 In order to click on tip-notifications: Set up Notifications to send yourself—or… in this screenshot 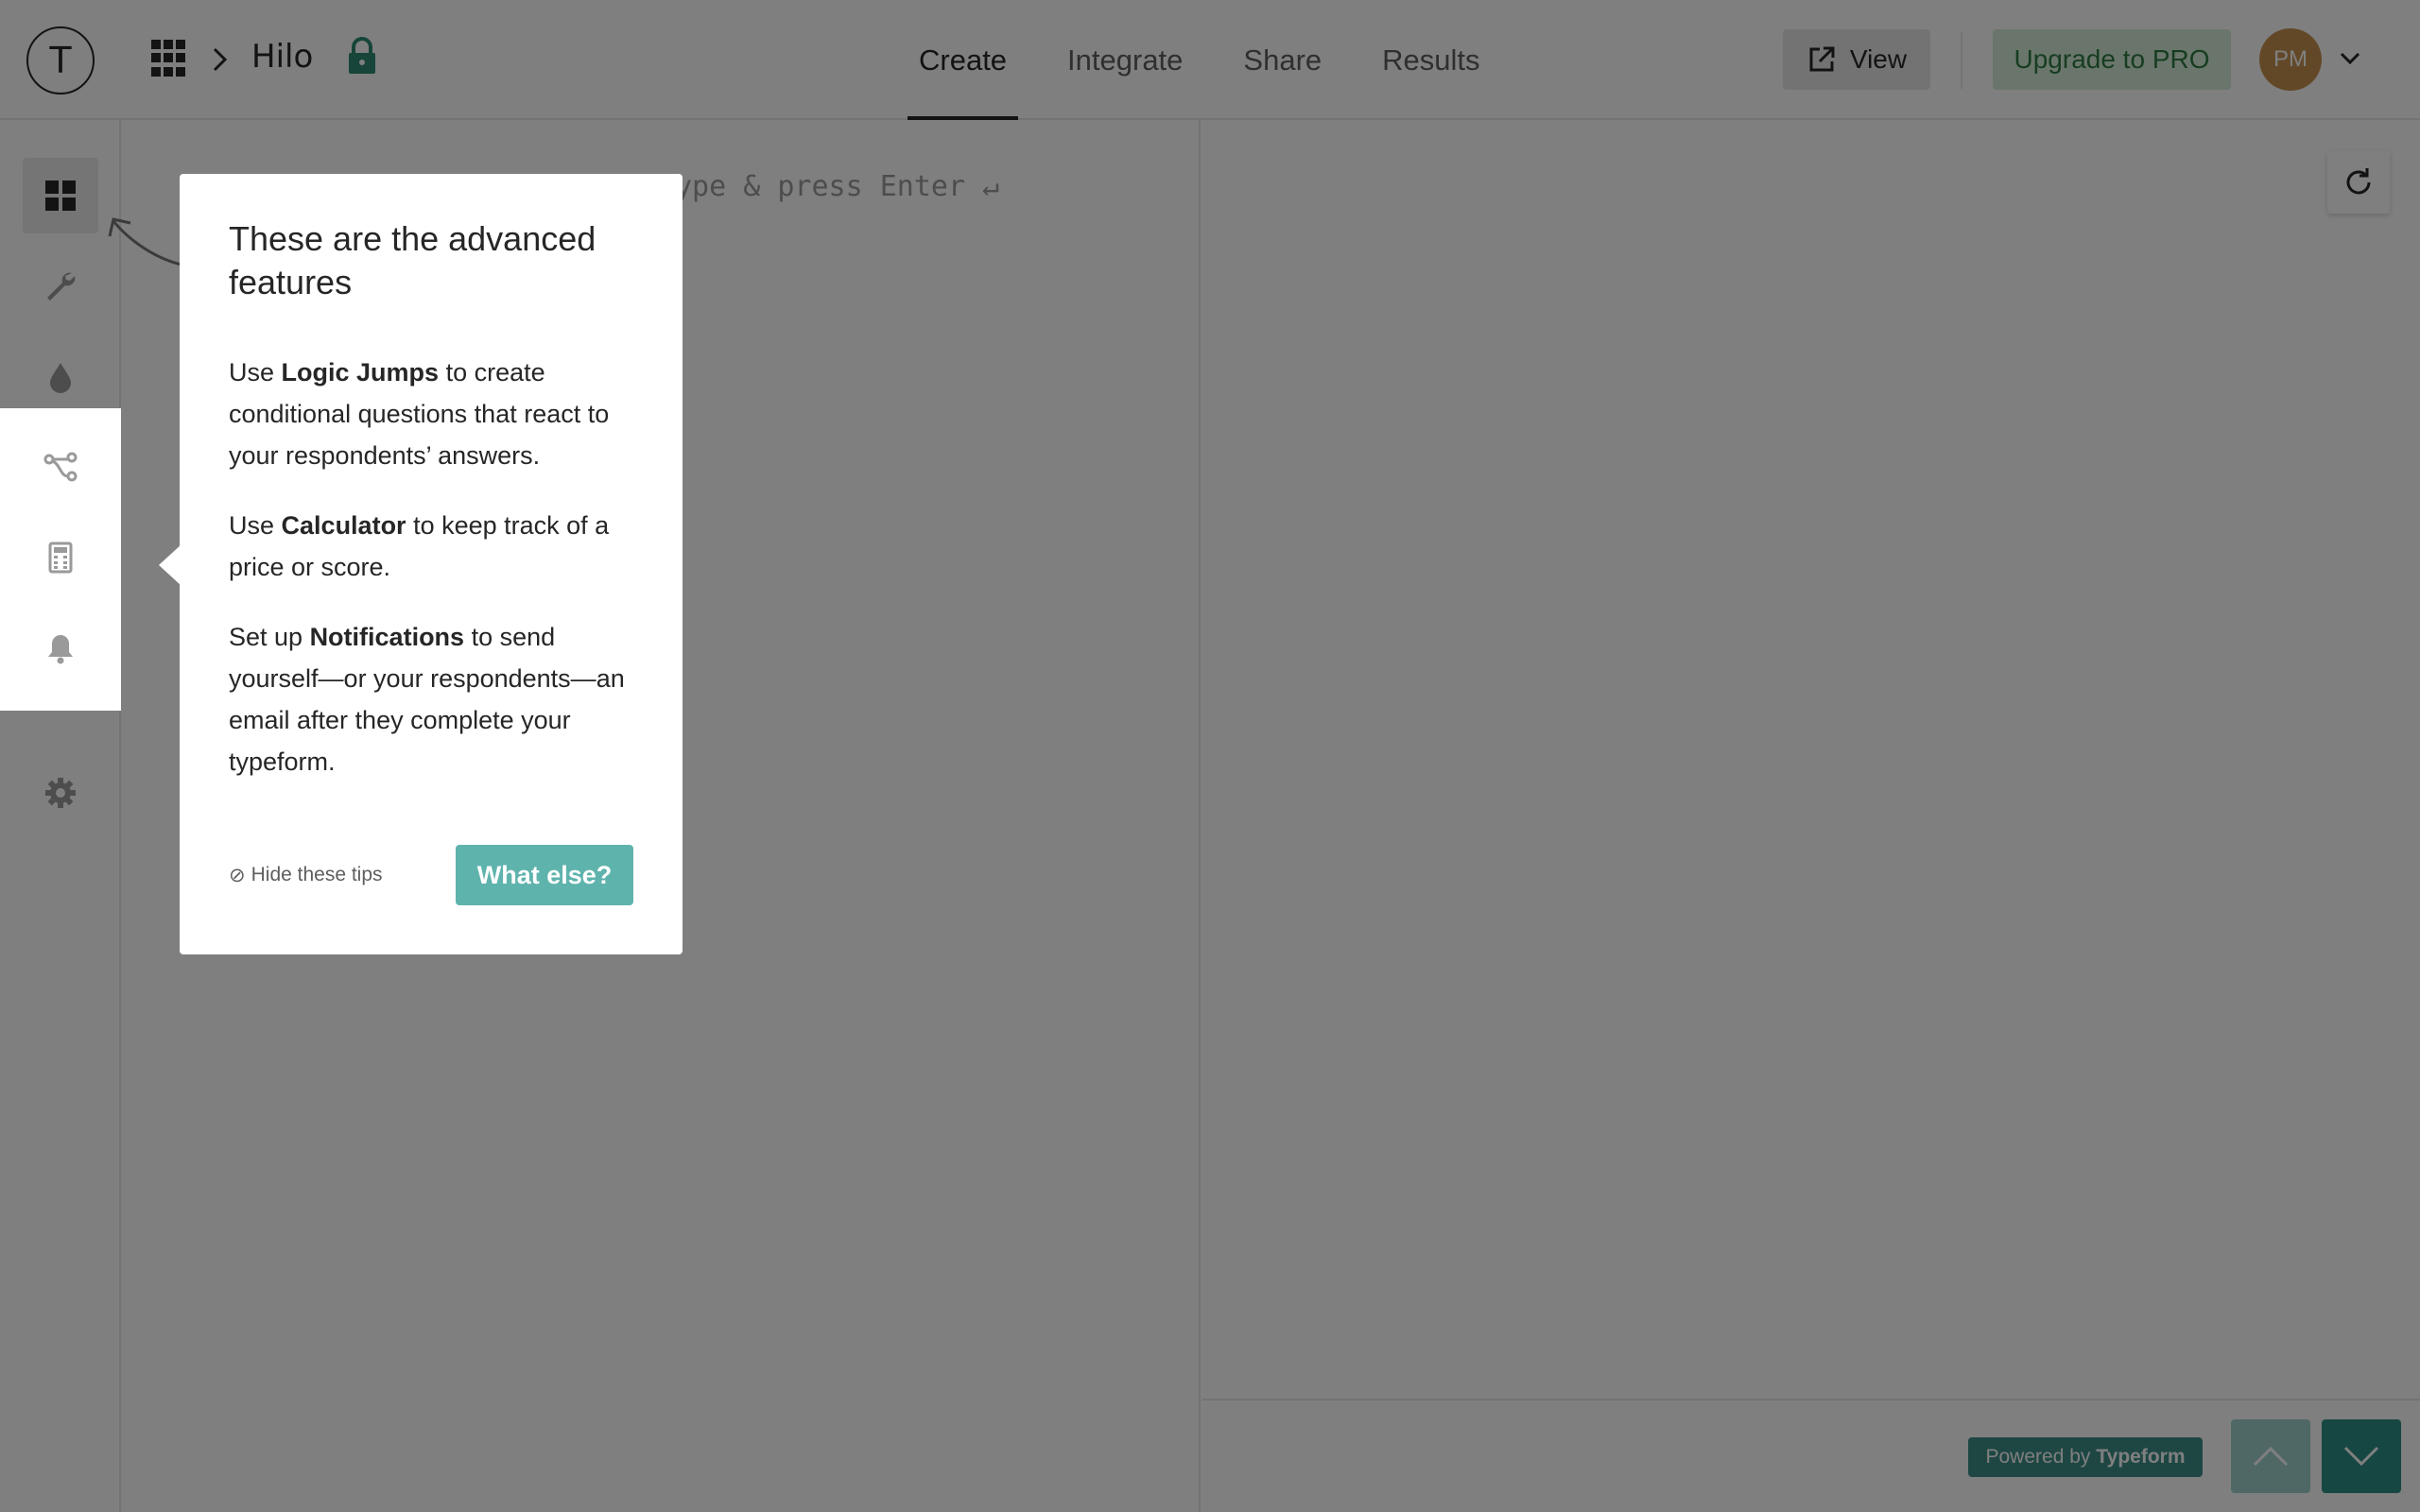, I will do `click(427, 699)`.